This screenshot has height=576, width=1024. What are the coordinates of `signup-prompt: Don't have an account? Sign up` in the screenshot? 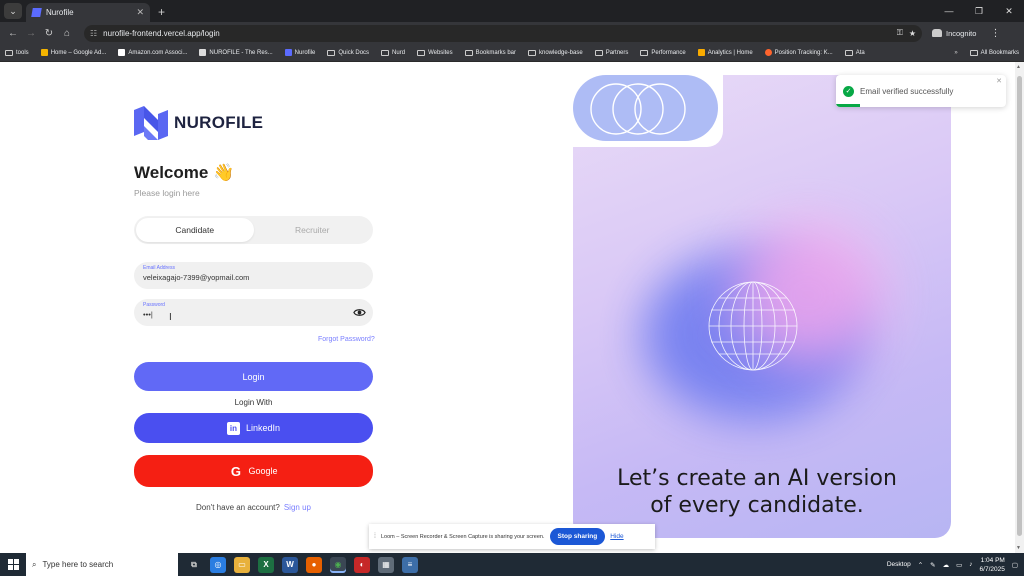 It's located at (253, 507).